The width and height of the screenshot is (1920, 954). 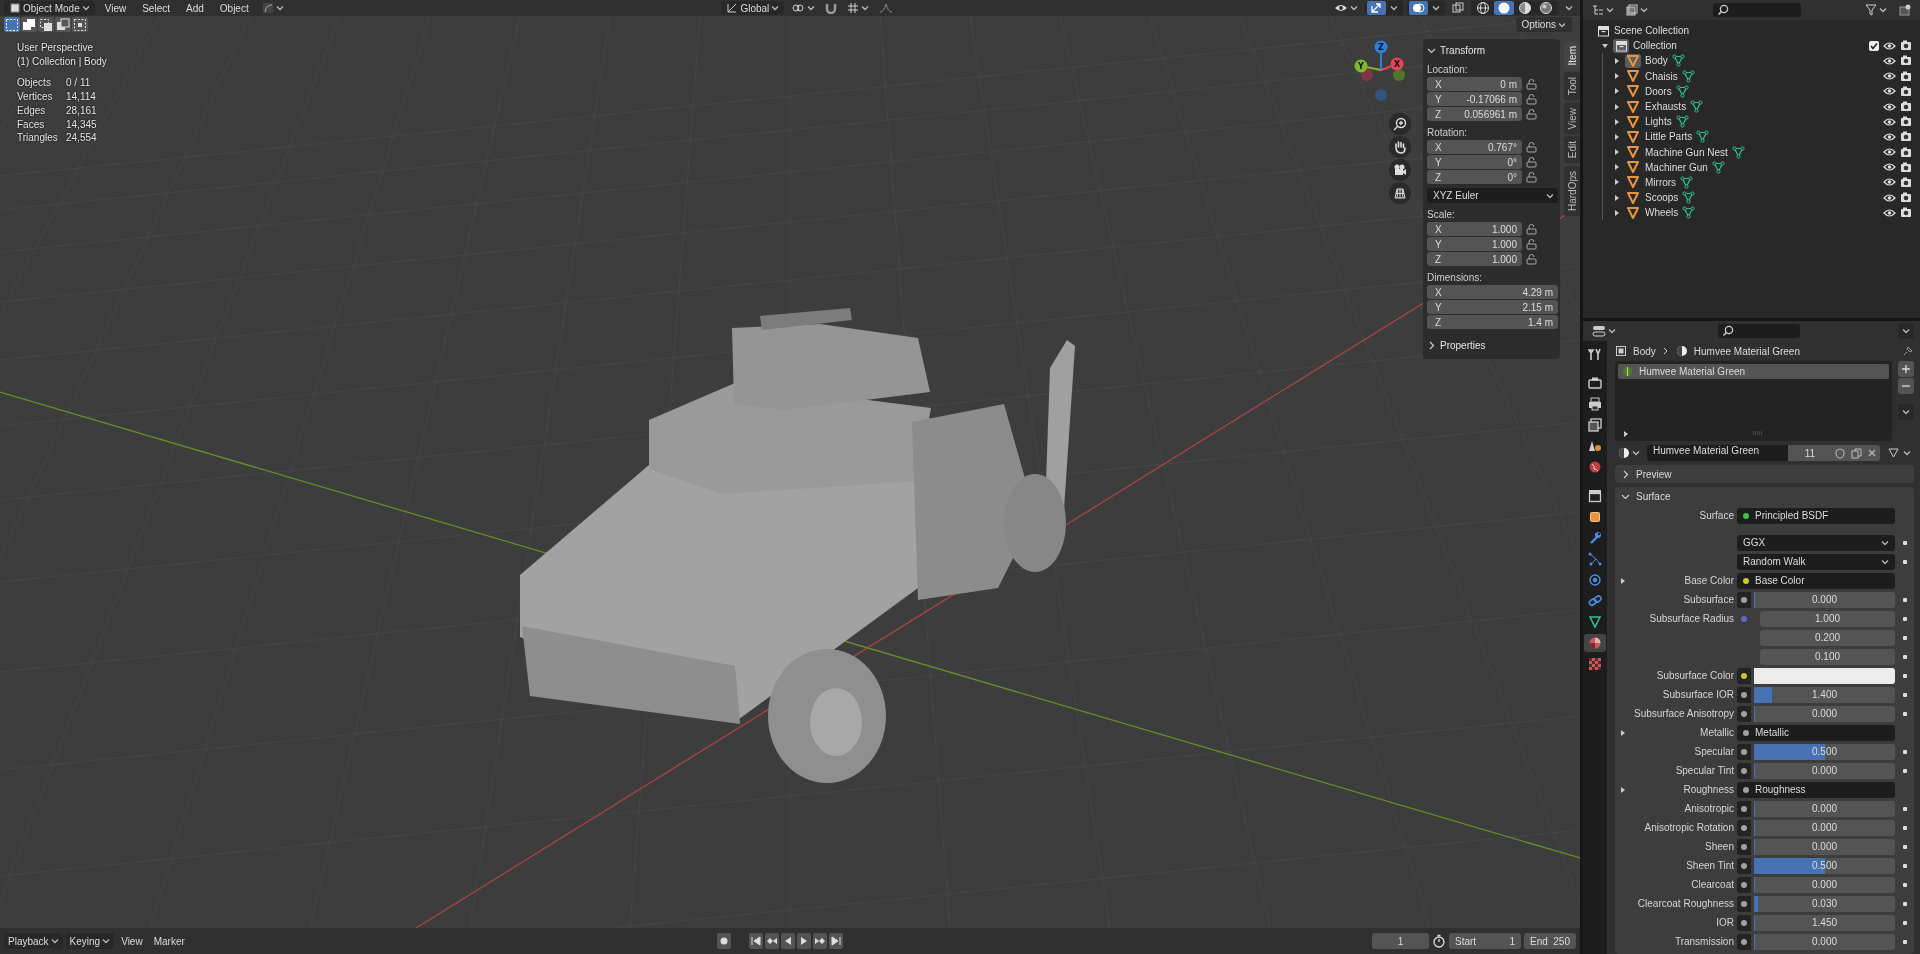 What do you see at coordinates (1492, 292) in the screenshot?
I see `number-field: X 4.29 m` at bounding box center [1492, 292].